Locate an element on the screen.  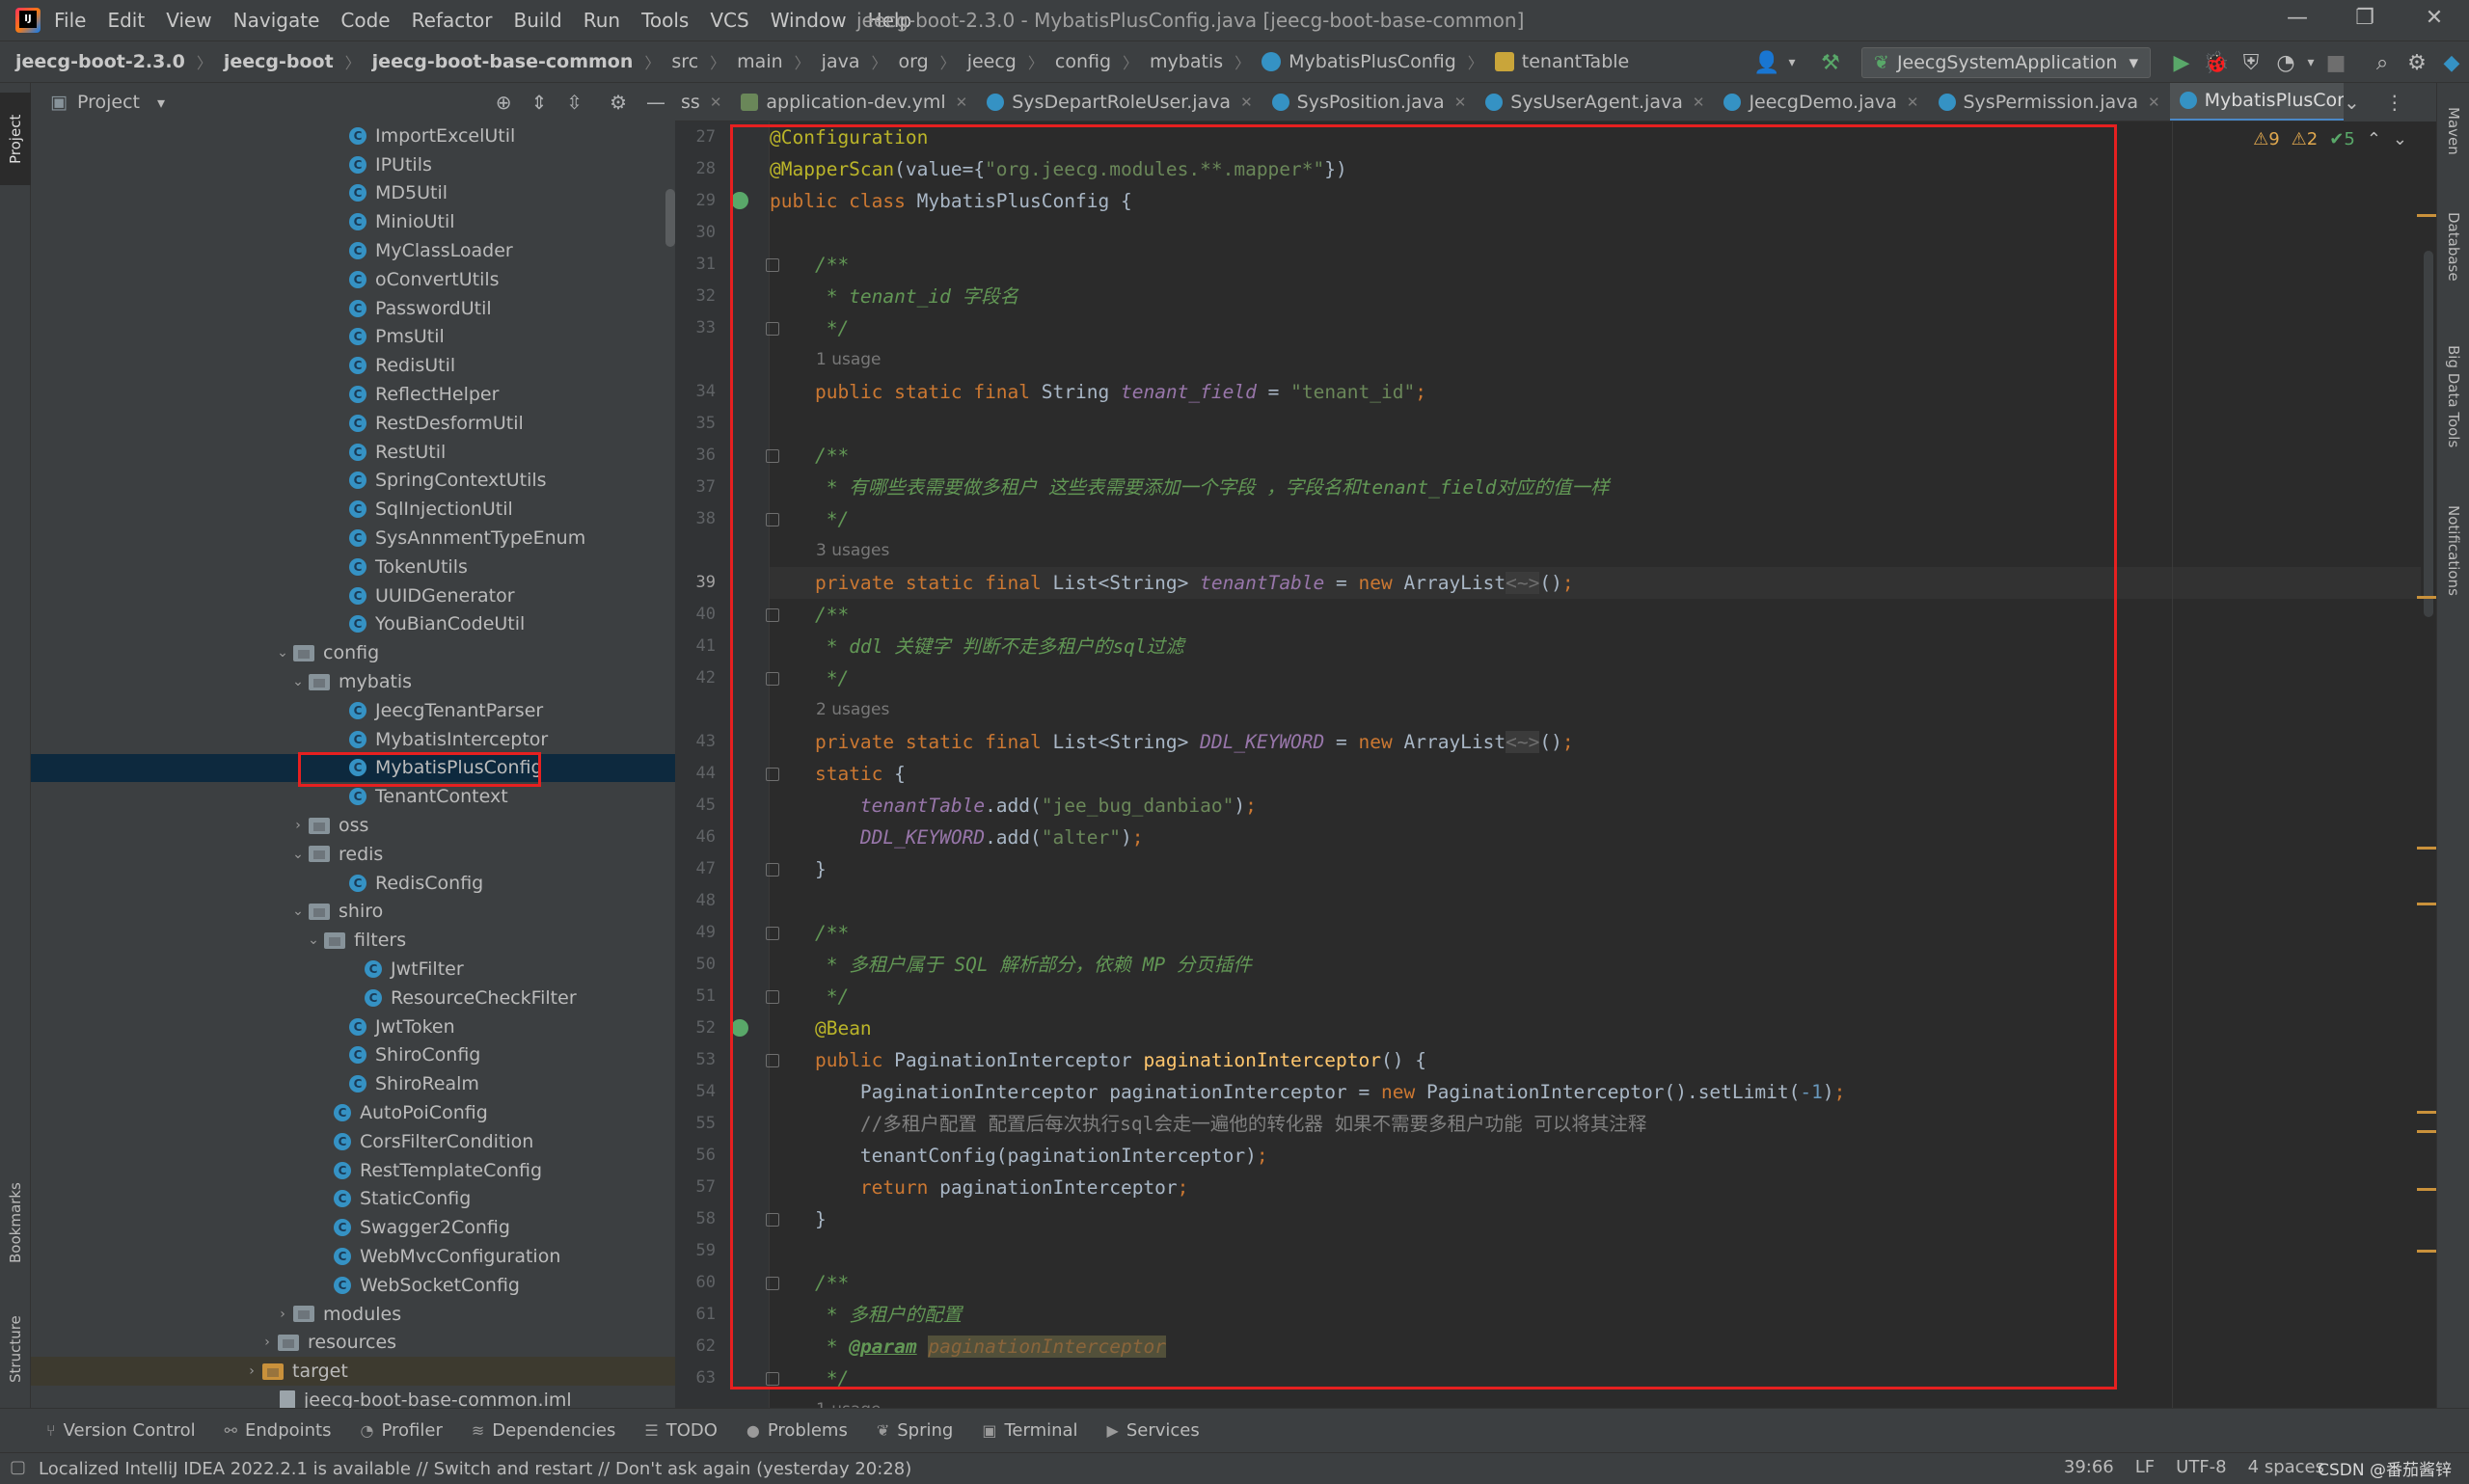
menu-tools: Tools is located at coordinates (665, 20).